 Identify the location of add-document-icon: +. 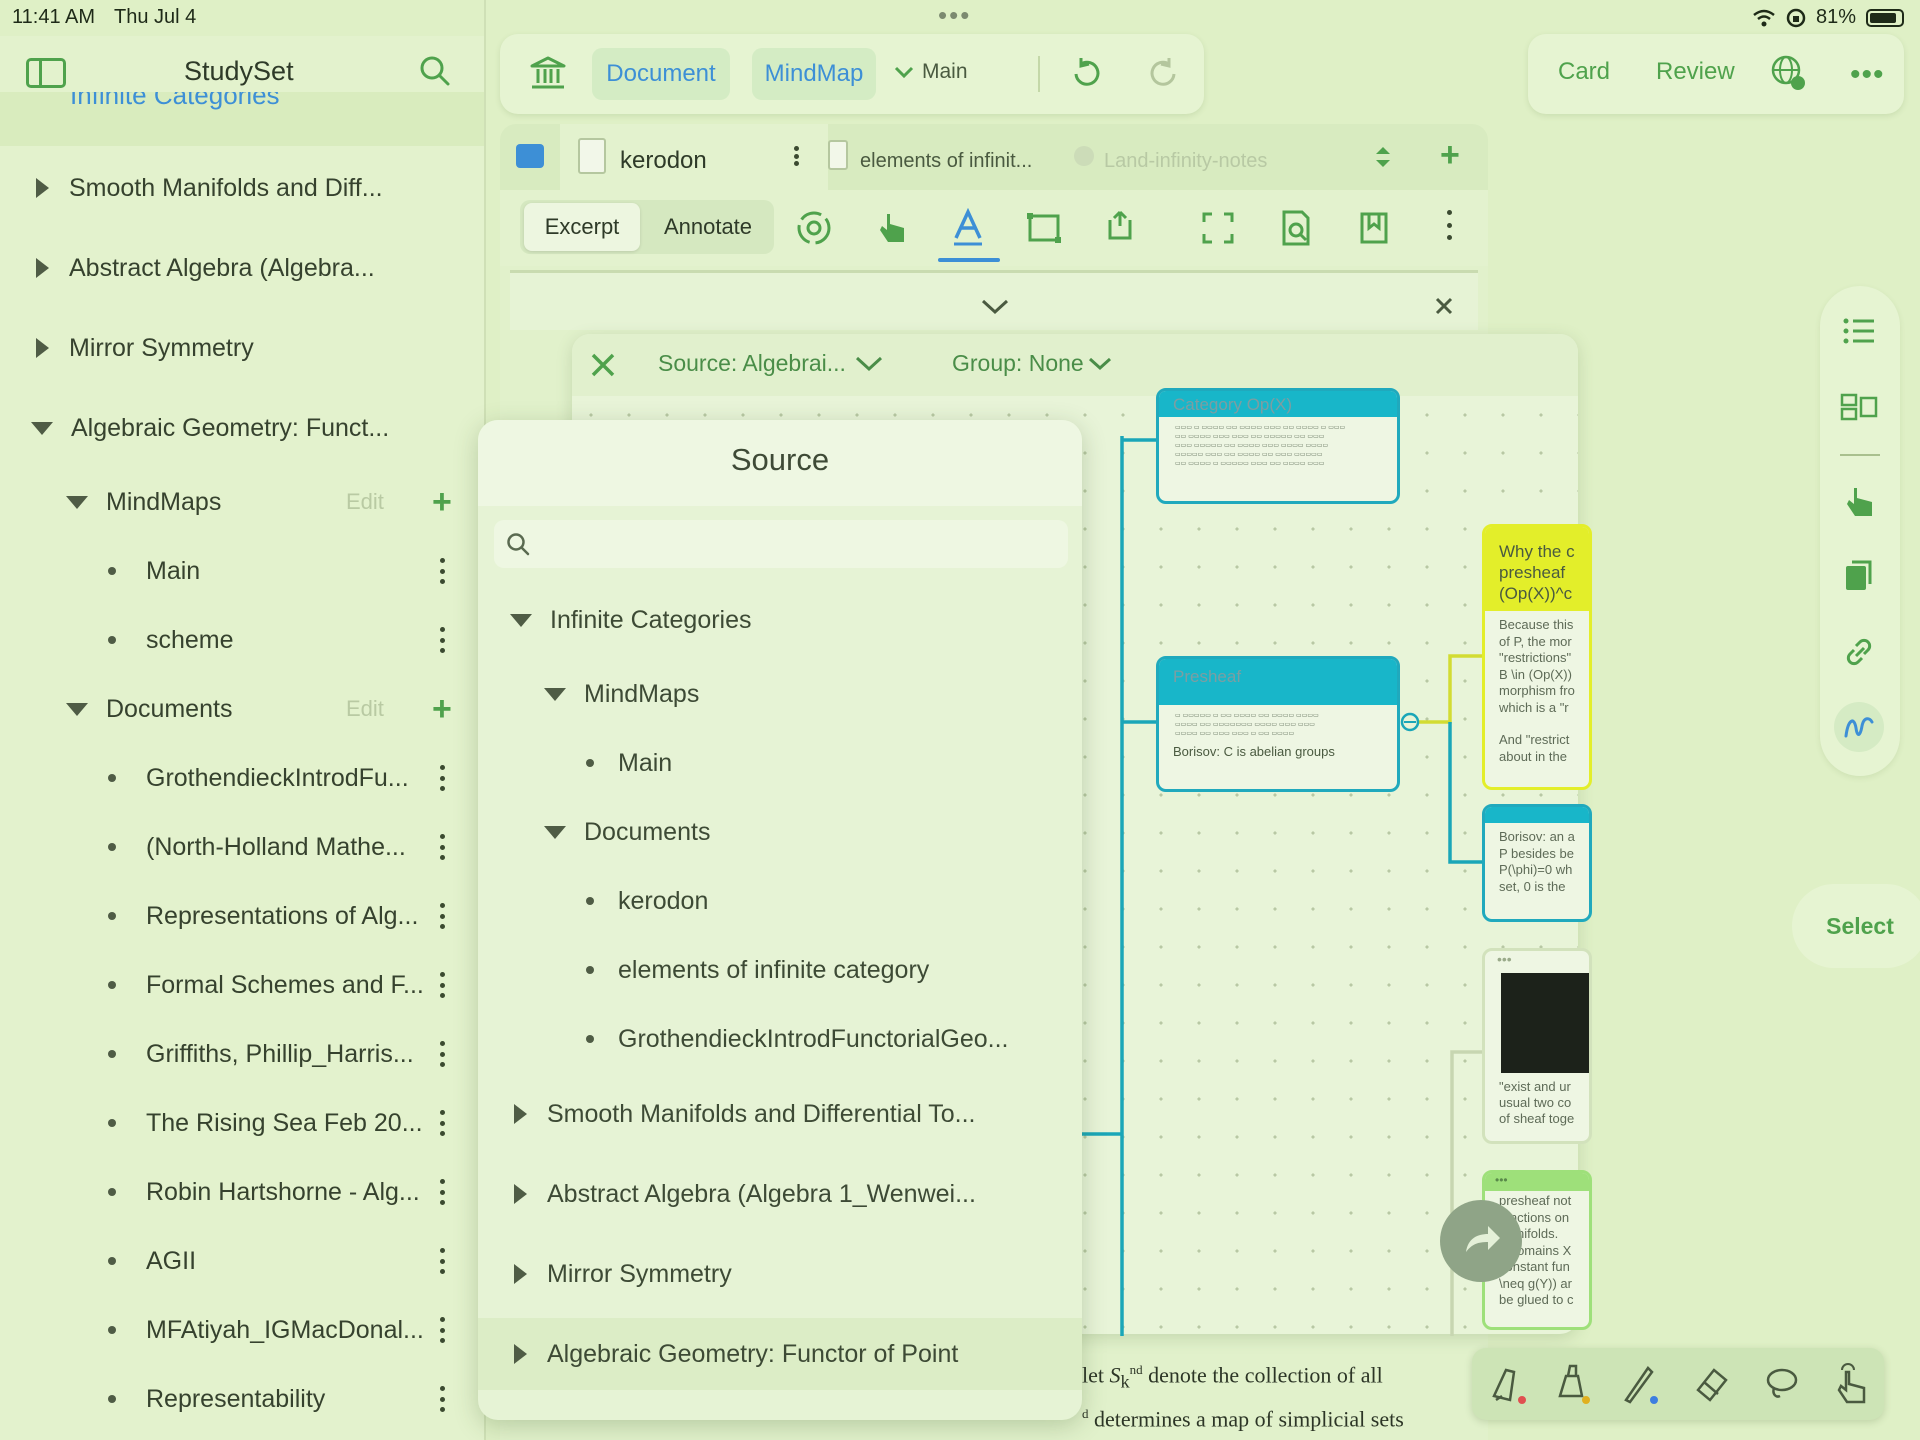
(442, 709).